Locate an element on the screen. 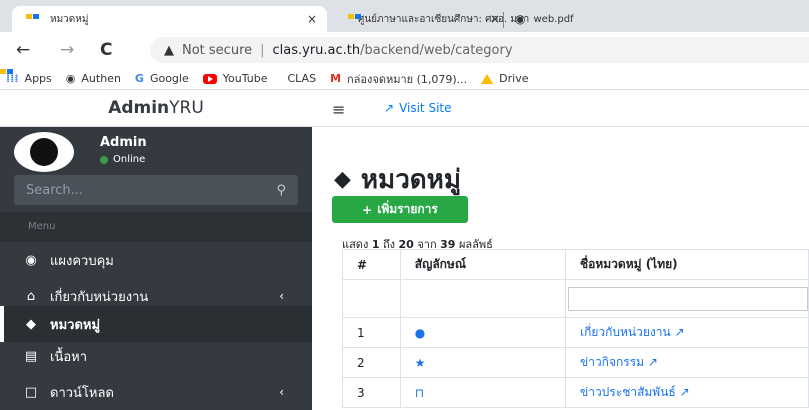 The image size is (809, 410). category-link: ข่าวประชาสัมพันธ์ ↗ is located at coordinates (687, 392).